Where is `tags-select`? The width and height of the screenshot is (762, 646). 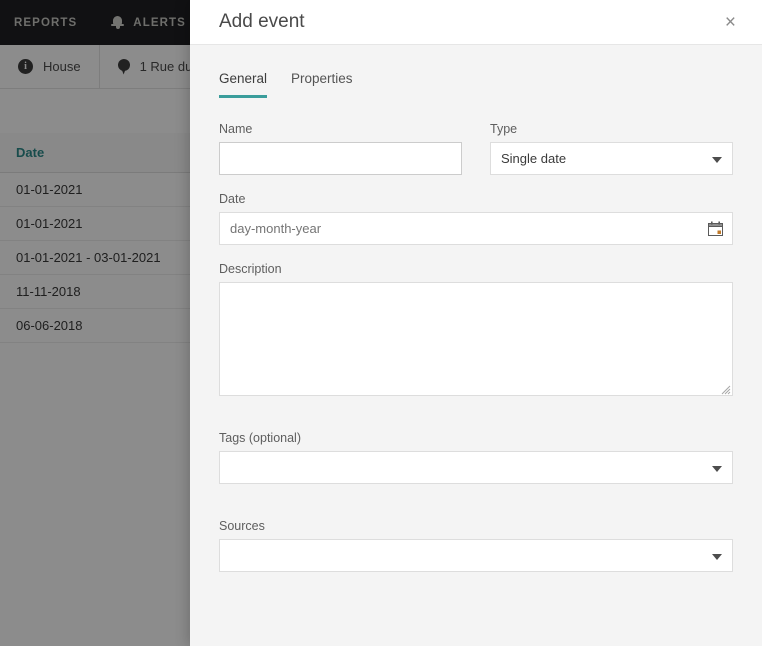 tags-select is located at coordinates (476, 467).